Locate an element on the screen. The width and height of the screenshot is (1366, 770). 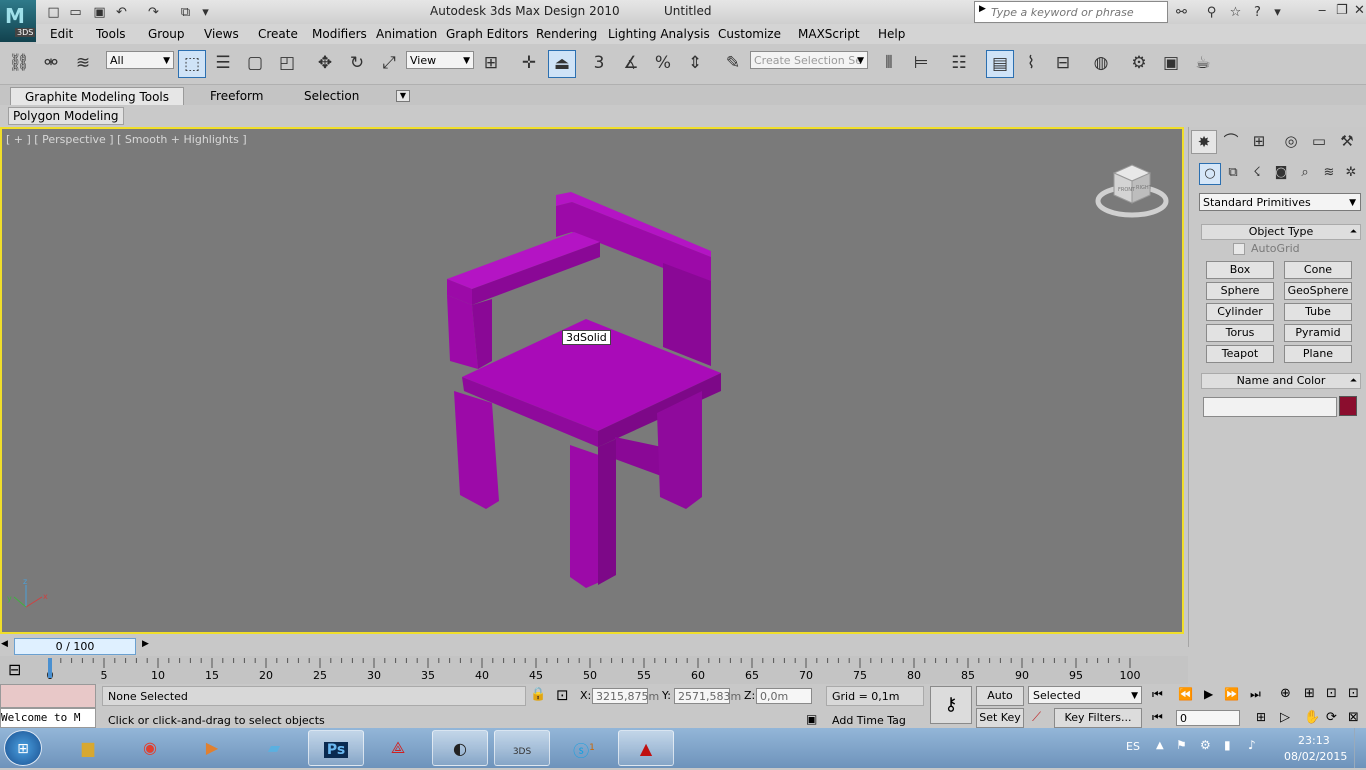
open-file-icon: ▭ is located at coordinates (75, 12).